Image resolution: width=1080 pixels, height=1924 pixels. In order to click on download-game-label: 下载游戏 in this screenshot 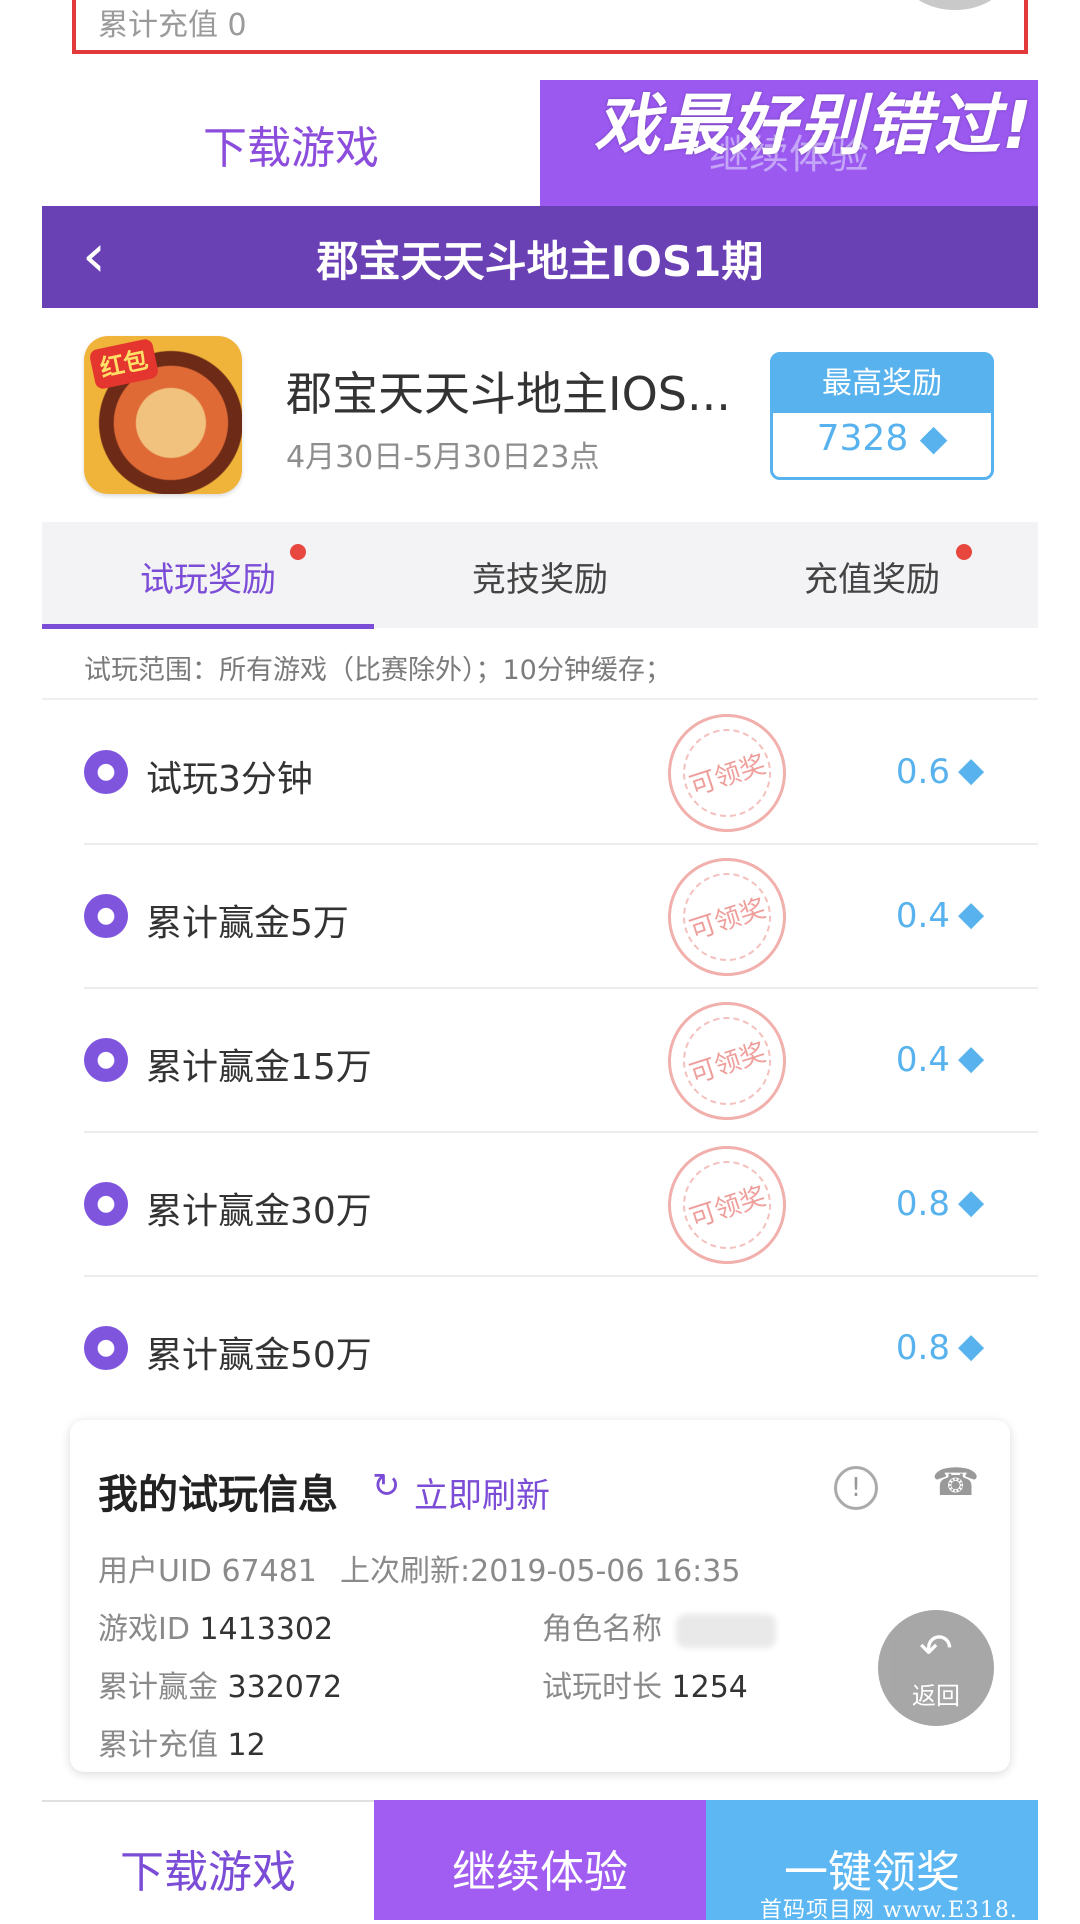, I will do `click(208, 1872)`.